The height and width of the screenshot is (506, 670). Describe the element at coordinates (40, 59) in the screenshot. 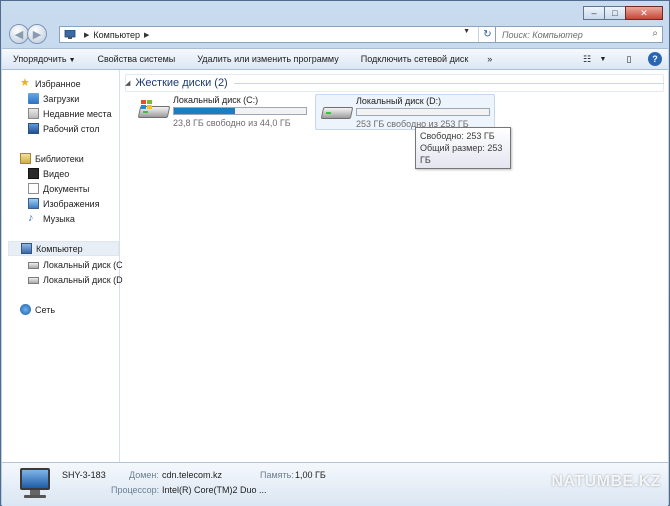

I see `organize-label: Упорядочить` at that location.